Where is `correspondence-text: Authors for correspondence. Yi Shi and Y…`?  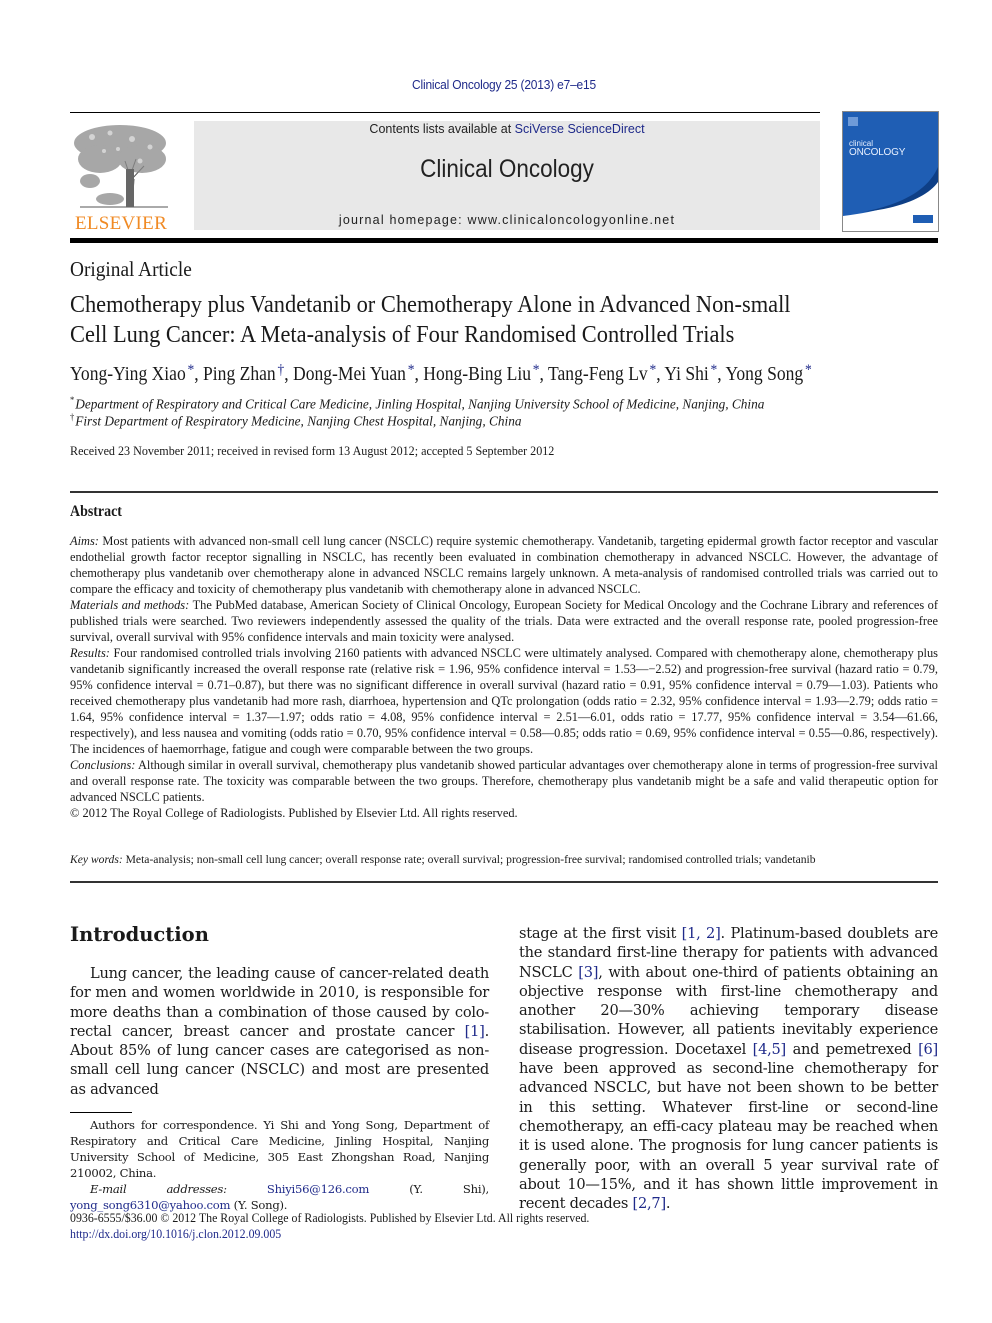
correspondence-text: Authors for correspondence. Yi Shi and Y… is located at coordinates (279, 1149).